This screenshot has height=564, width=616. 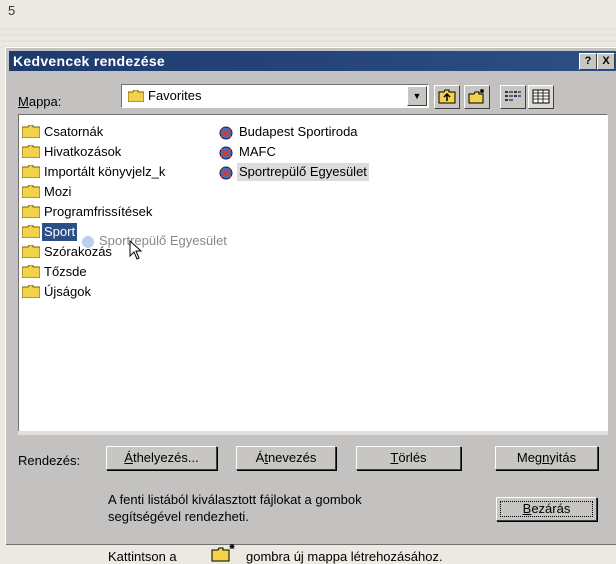 What do you see at coordinates (136, 250) in the screenshot?
I see `mouse-pointer-icon` at bounding box center [136, 250].